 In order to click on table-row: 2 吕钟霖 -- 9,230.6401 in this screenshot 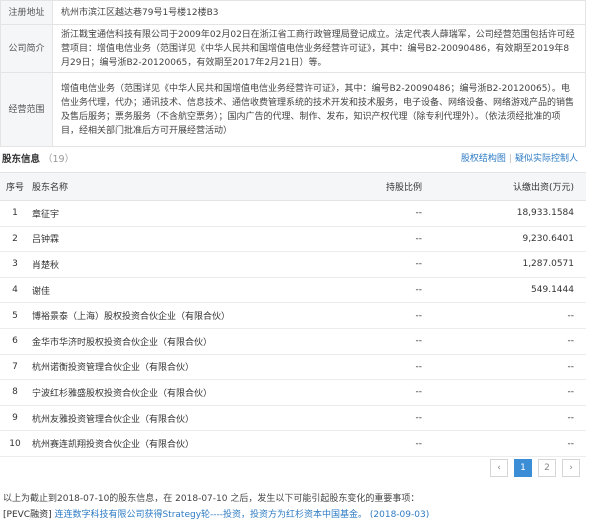, I will do `click(293, 239)`.